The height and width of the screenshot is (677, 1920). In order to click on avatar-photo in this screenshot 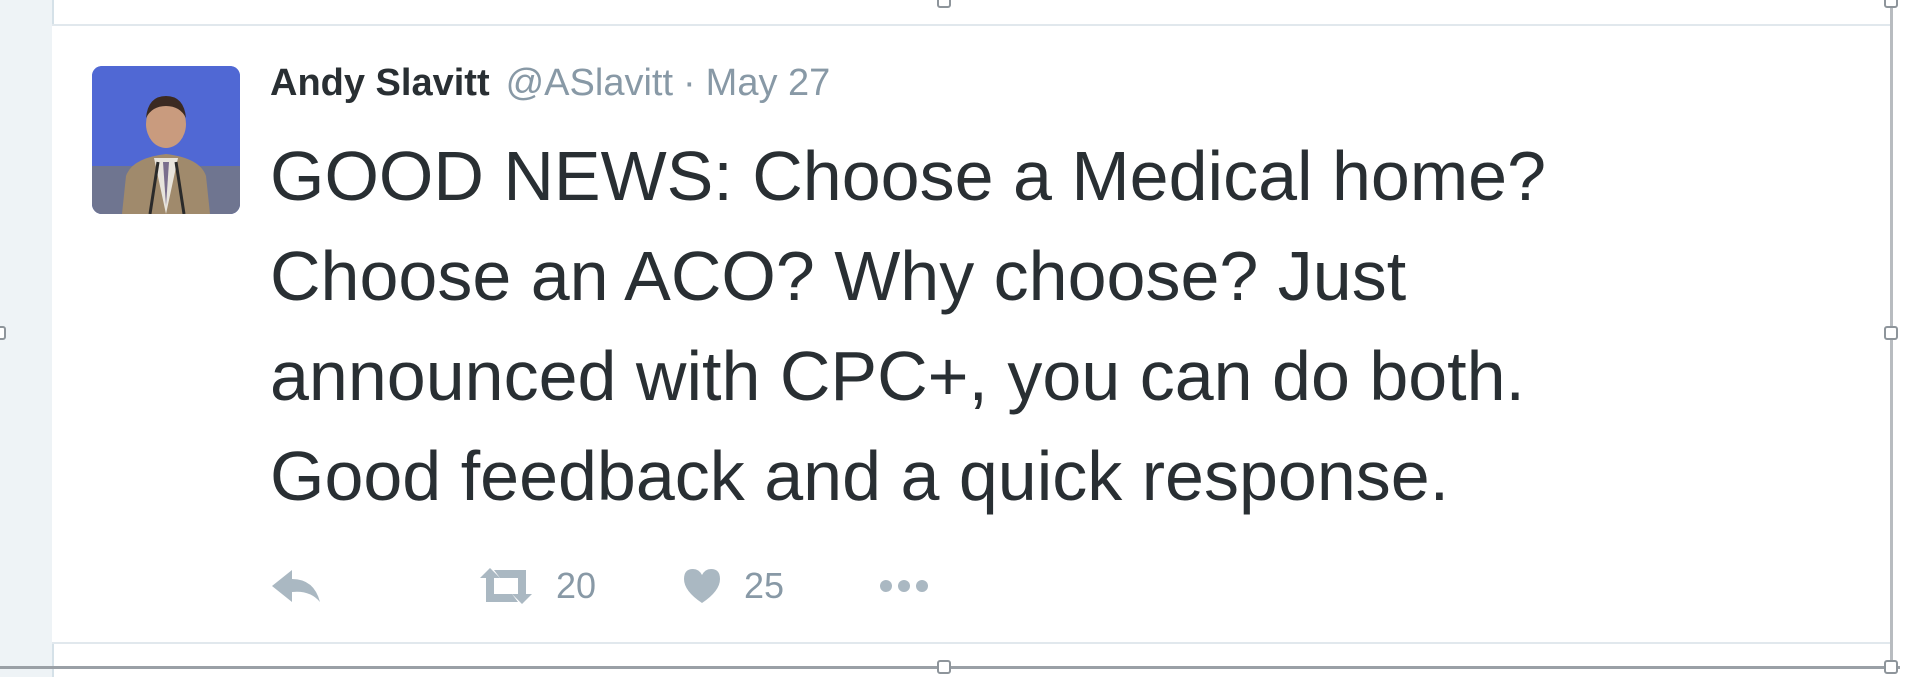, I will do `click(166, 140)`.